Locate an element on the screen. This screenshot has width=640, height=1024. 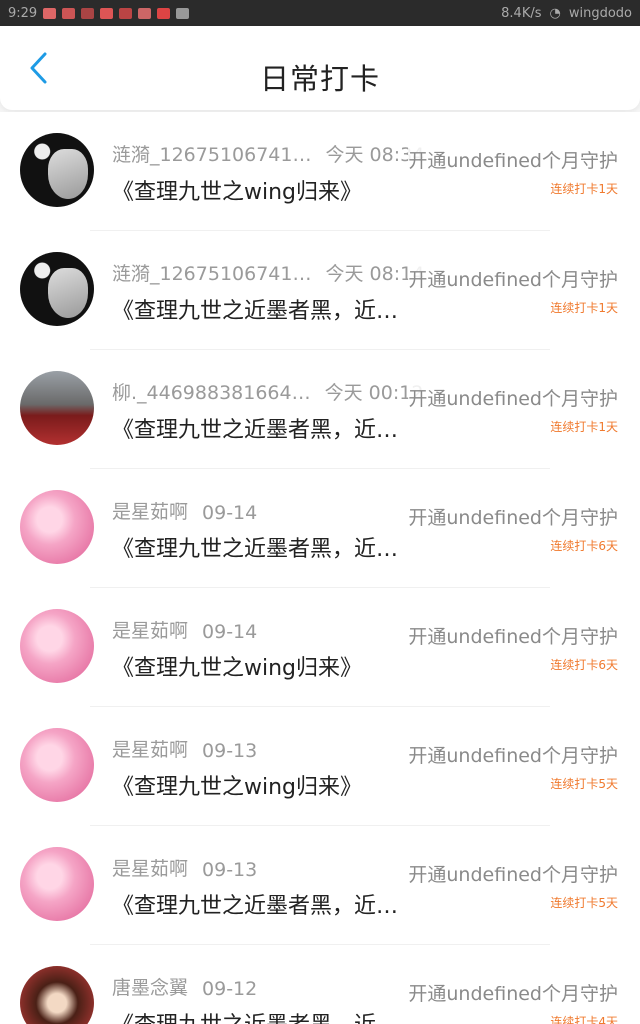
user-name: 唐墨念翼 is located at coordinates (150, 986).